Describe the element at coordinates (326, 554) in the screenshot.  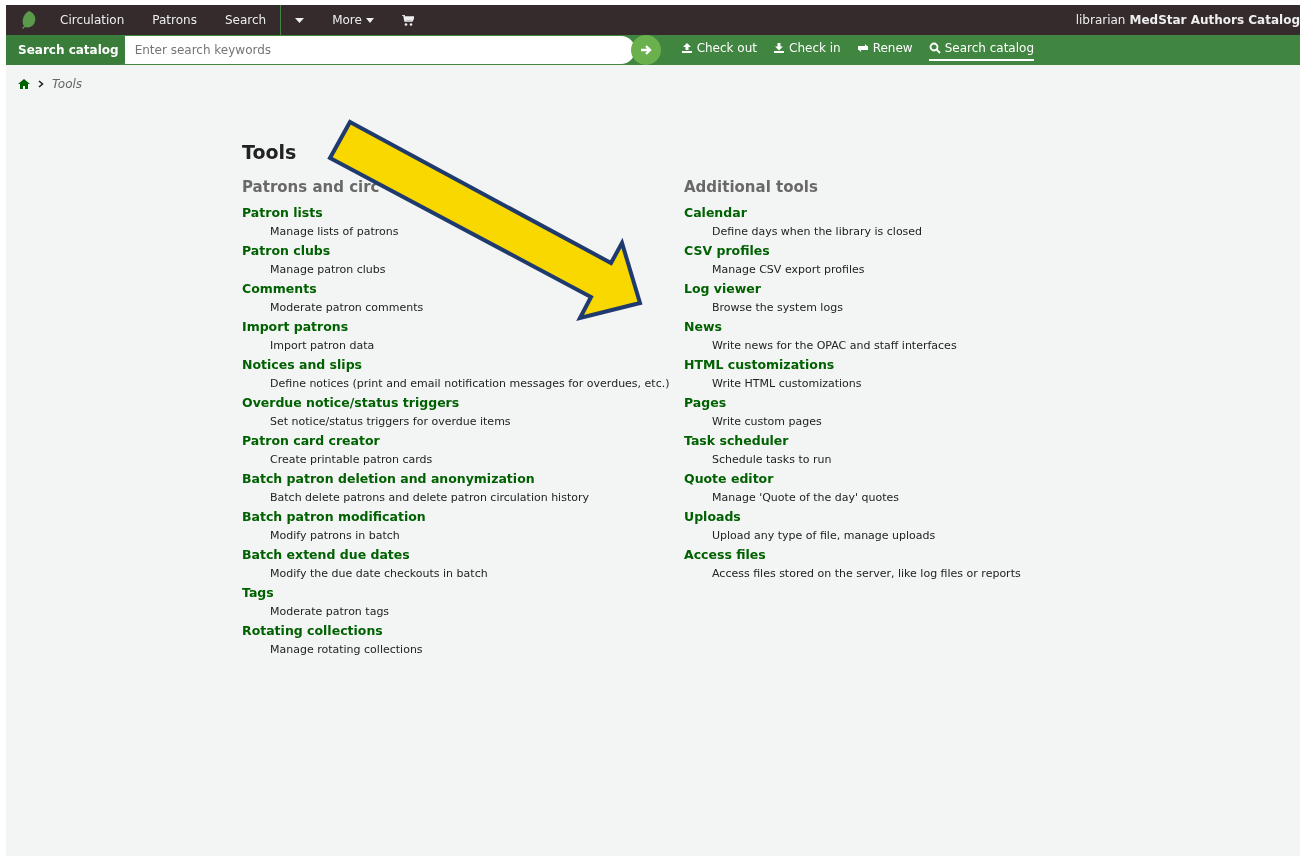
I see `tool-link: Batch extend due dates` at that location.